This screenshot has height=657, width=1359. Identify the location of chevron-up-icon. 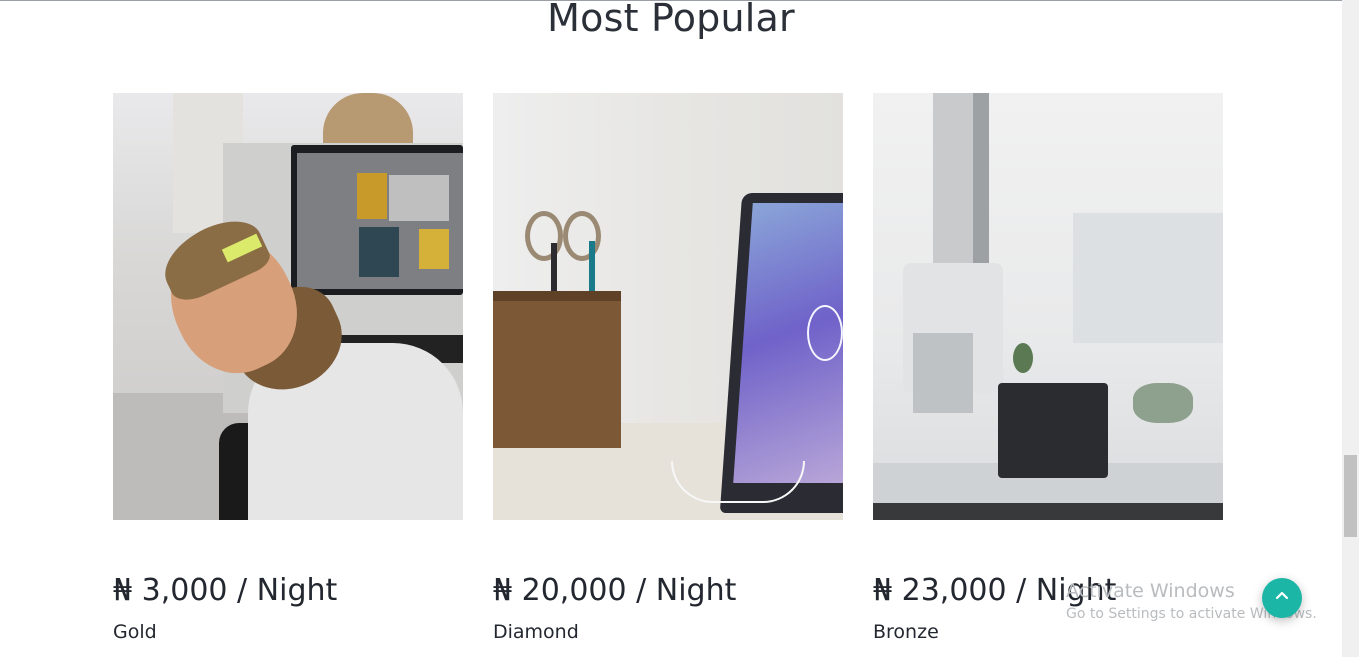
(1282, 598).